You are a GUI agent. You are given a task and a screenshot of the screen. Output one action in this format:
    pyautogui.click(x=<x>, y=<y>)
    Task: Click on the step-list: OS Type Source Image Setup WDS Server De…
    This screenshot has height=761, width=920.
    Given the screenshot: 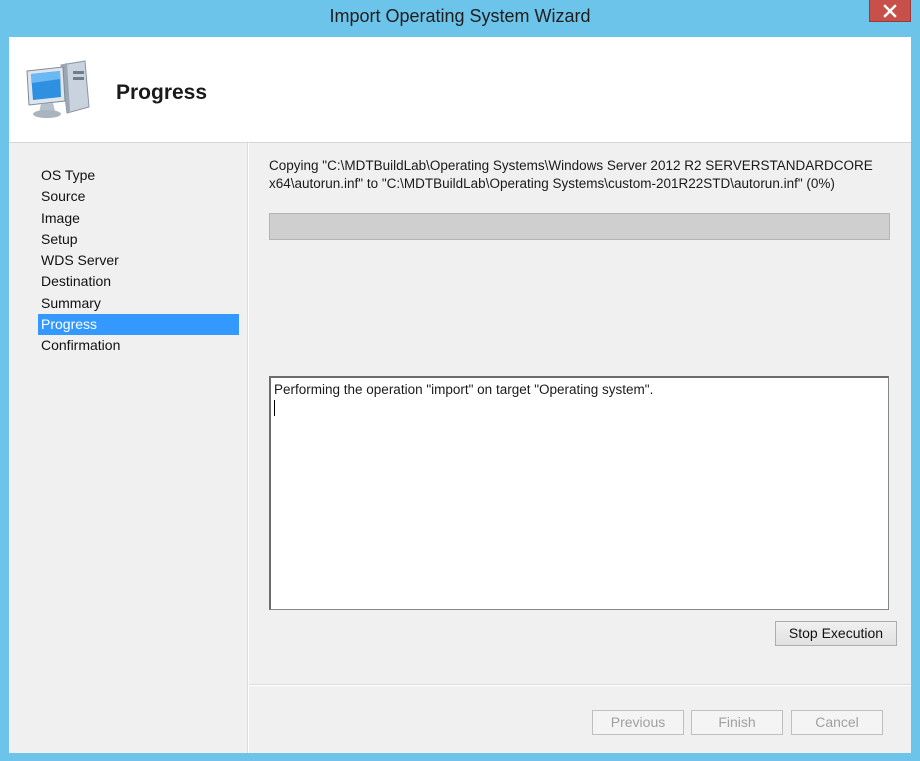 What is the action you would take?
    pyautogui.click(x=138, y=261)
    